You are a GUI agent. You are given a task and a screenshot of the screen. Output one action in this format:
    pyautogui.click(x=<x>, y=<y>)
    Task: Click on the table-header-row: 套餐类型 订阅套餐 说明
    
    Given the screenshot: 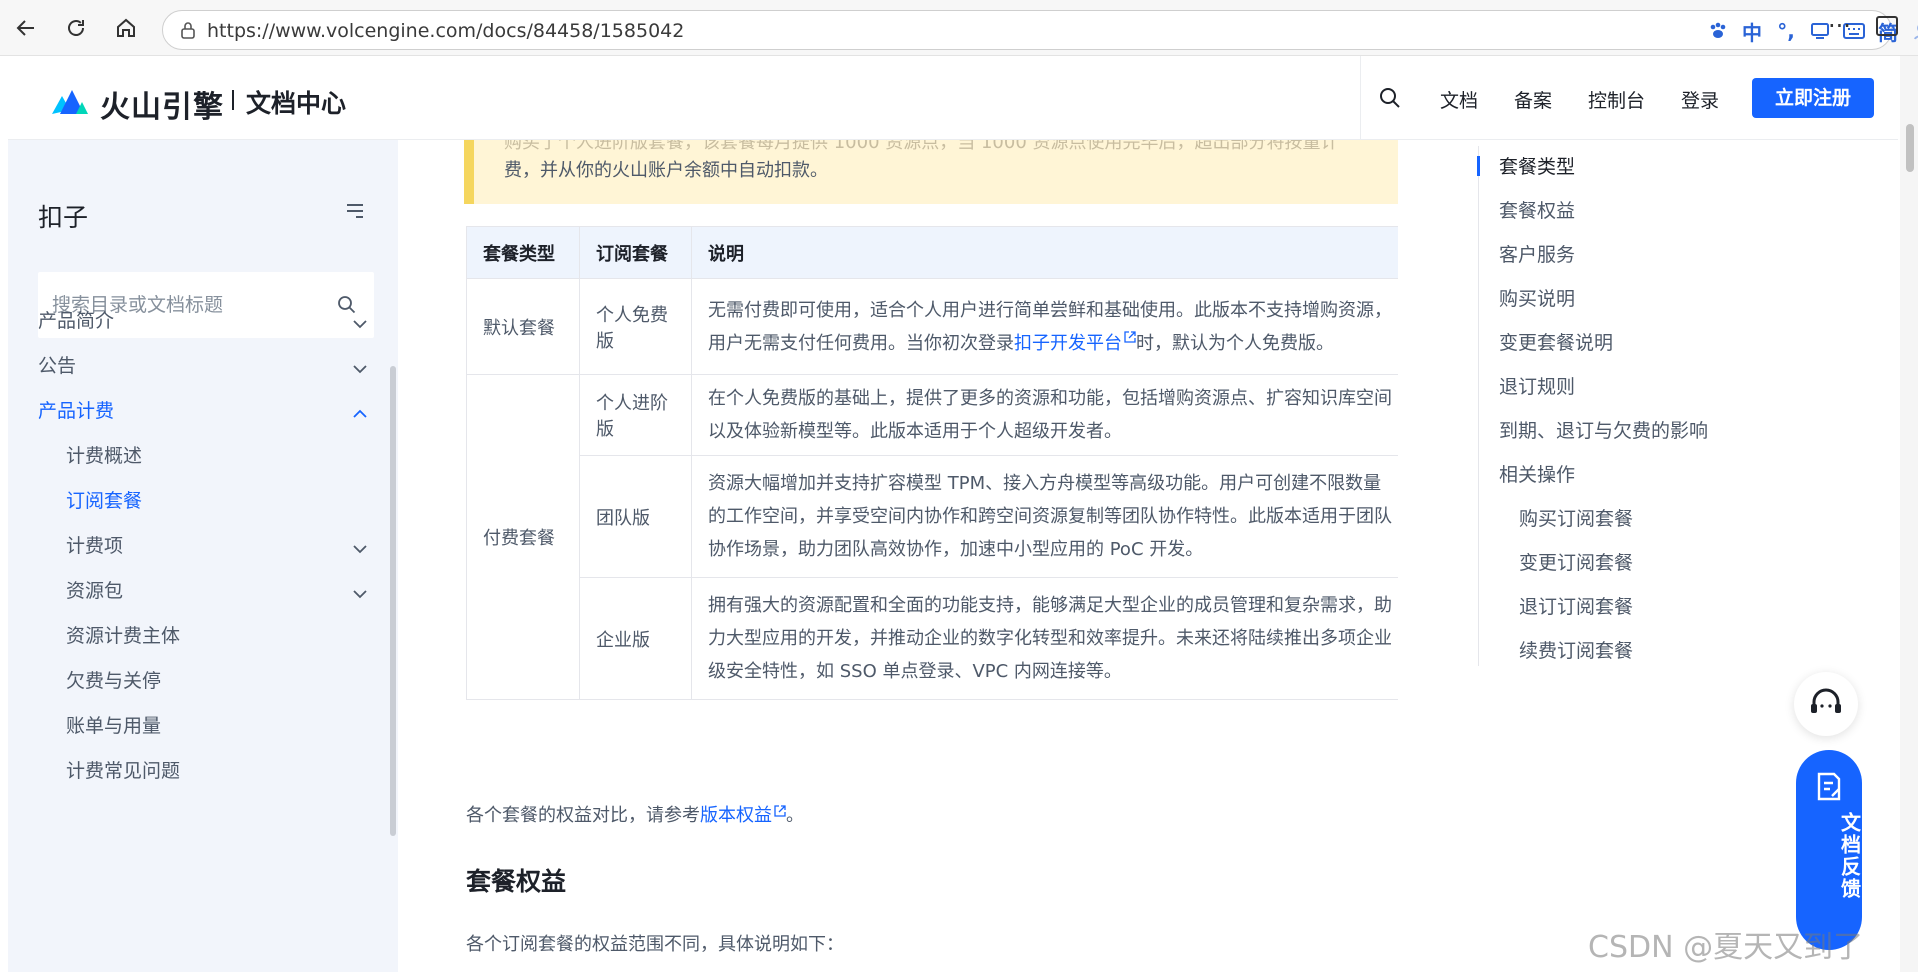 What is the action you would take?
    pyautogui.click(x=932, y=252)
    